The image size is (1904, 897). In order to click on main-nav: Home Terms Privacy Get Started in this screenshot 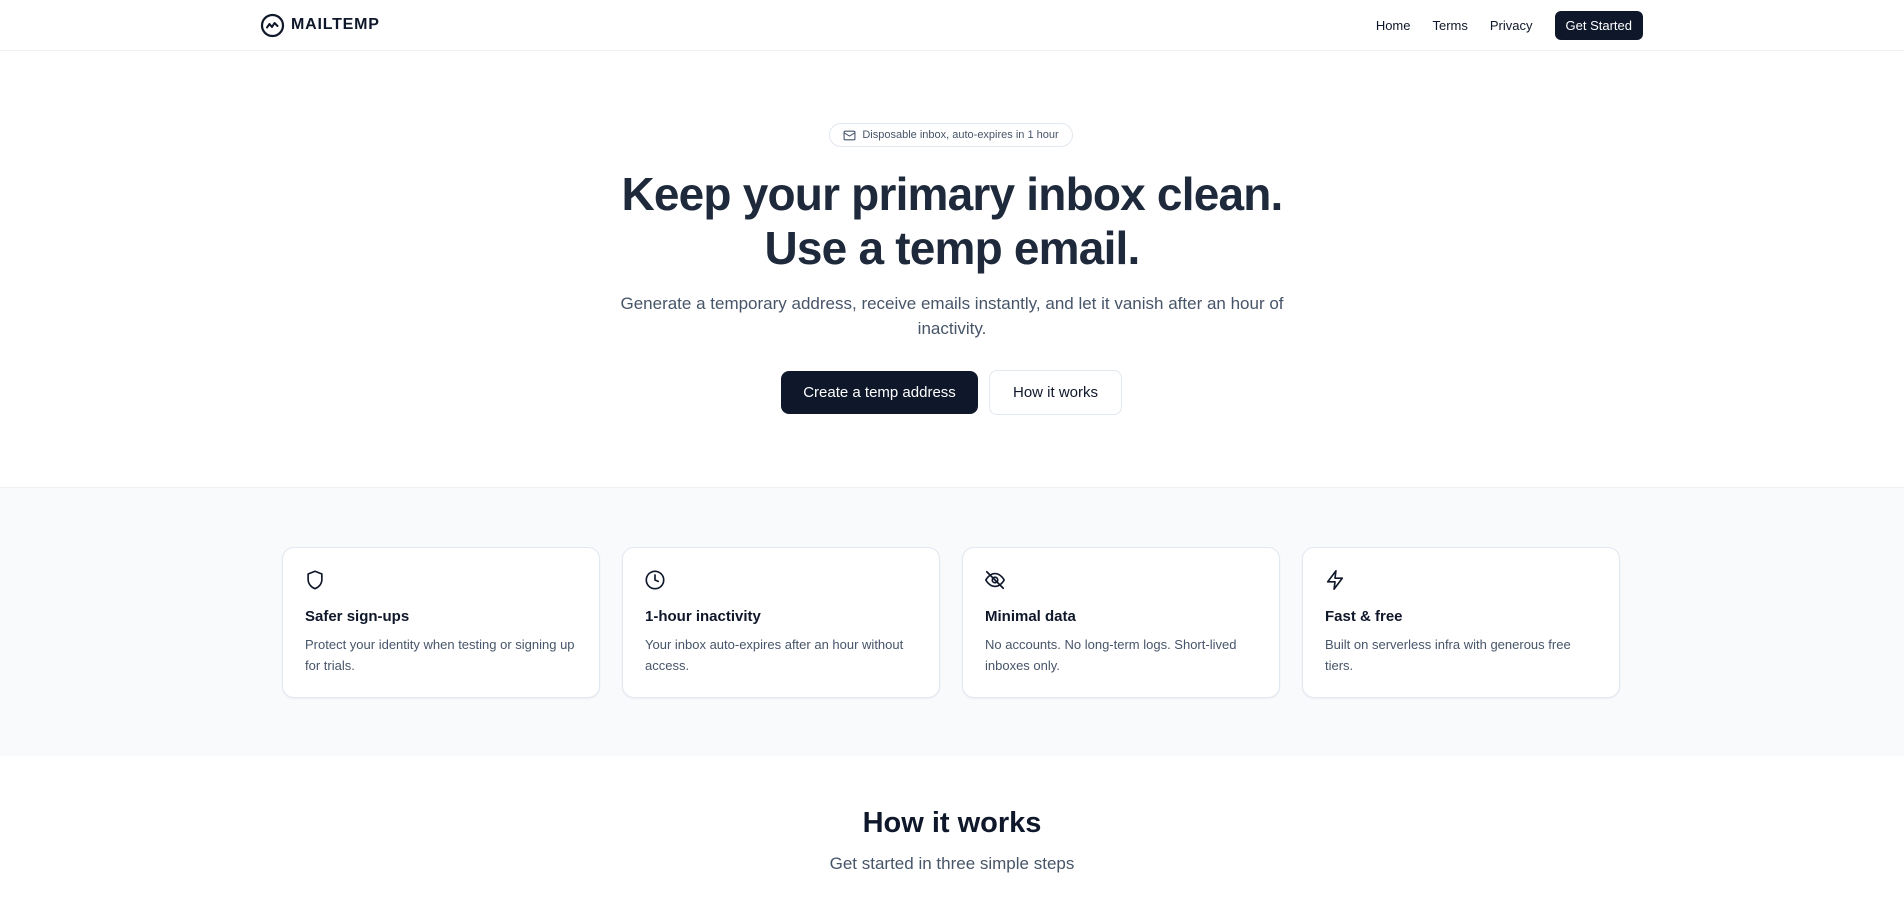, I will do `click(1509, 25)`.